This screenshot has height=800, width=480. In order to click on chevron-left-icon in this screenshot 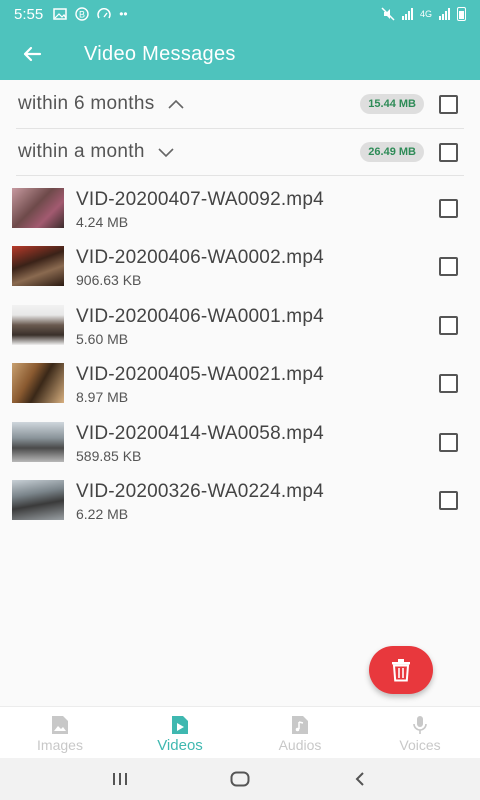, I will do `click(359, 779)`.